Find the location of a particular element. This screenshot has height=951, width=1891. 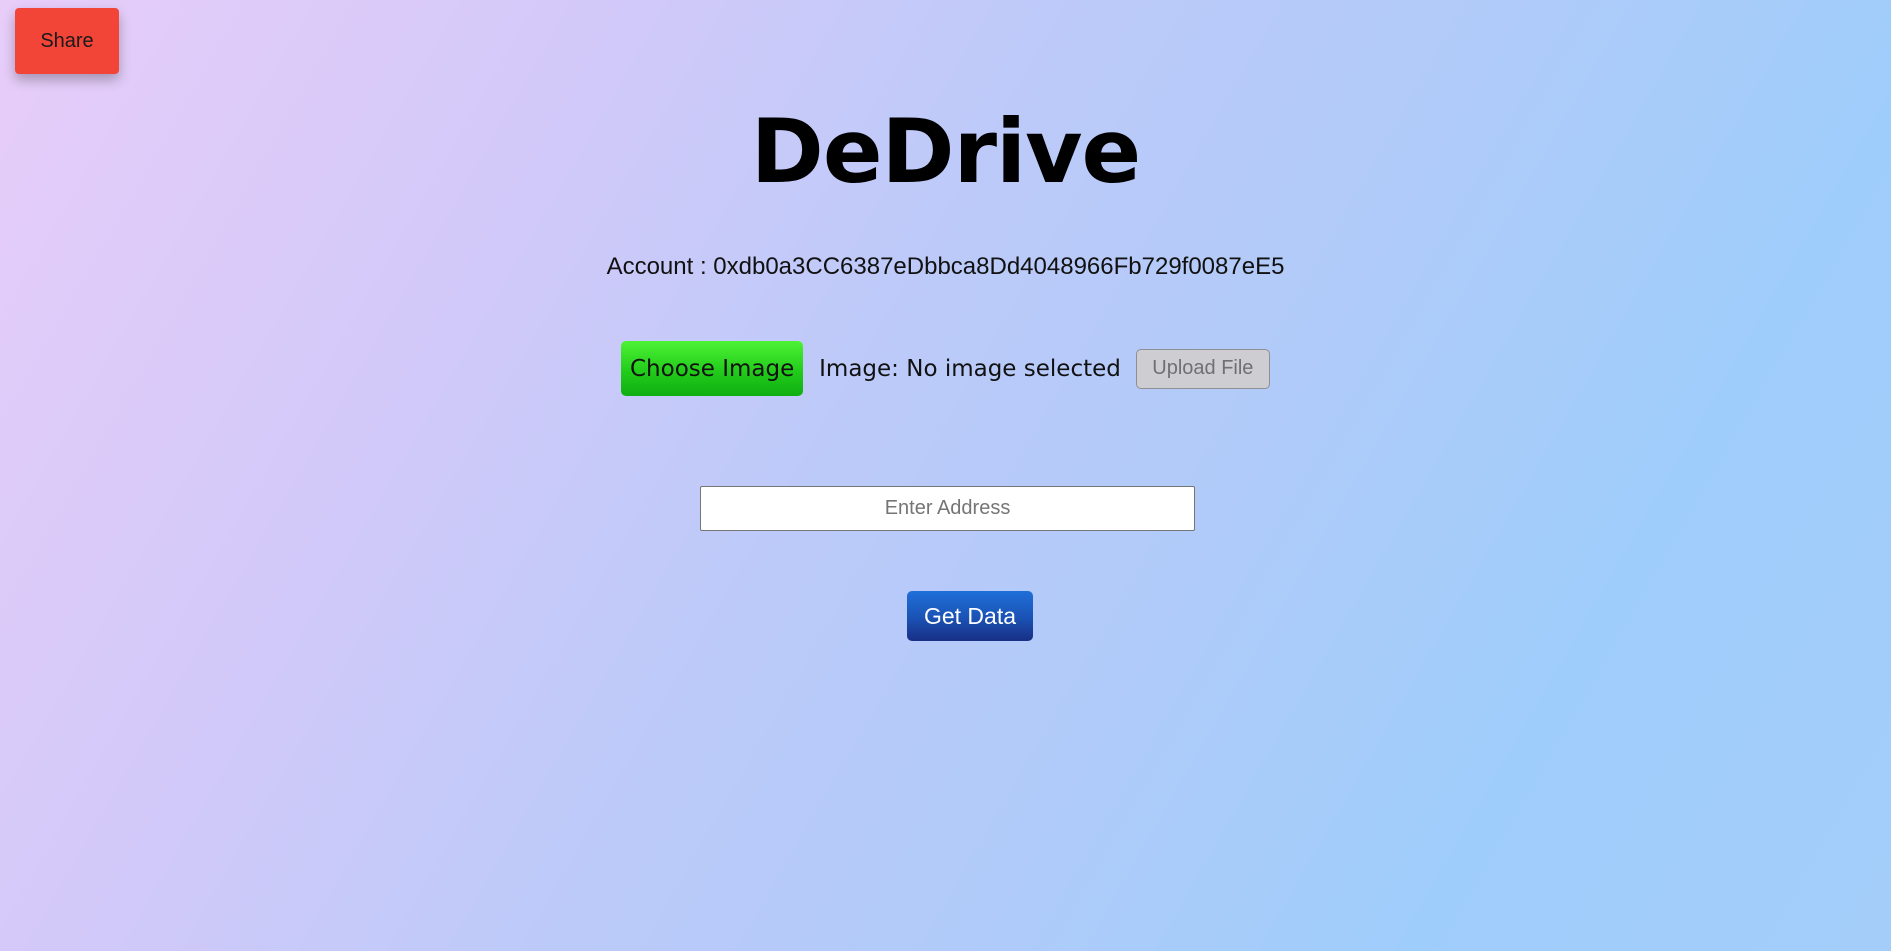

get-data-button: Get Data is located at coordinates (970, 616).